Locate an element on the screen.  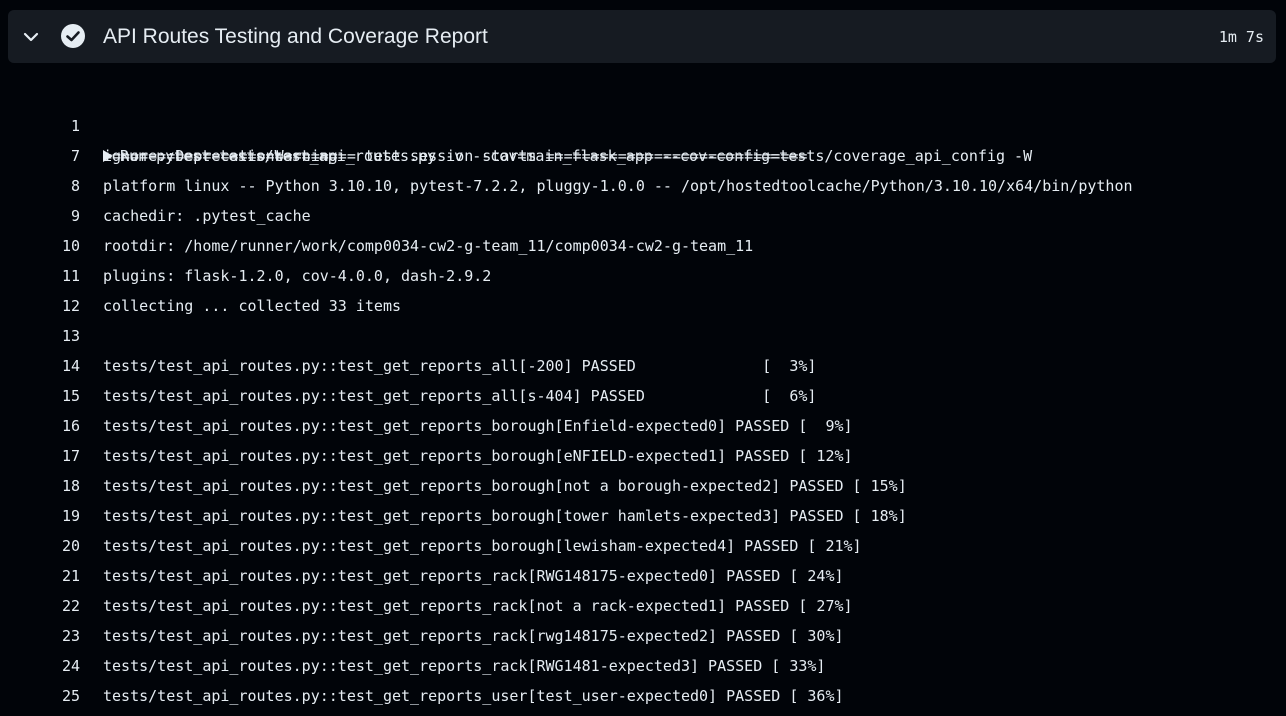
line-number: 21 is located at coordinates (60, 576).